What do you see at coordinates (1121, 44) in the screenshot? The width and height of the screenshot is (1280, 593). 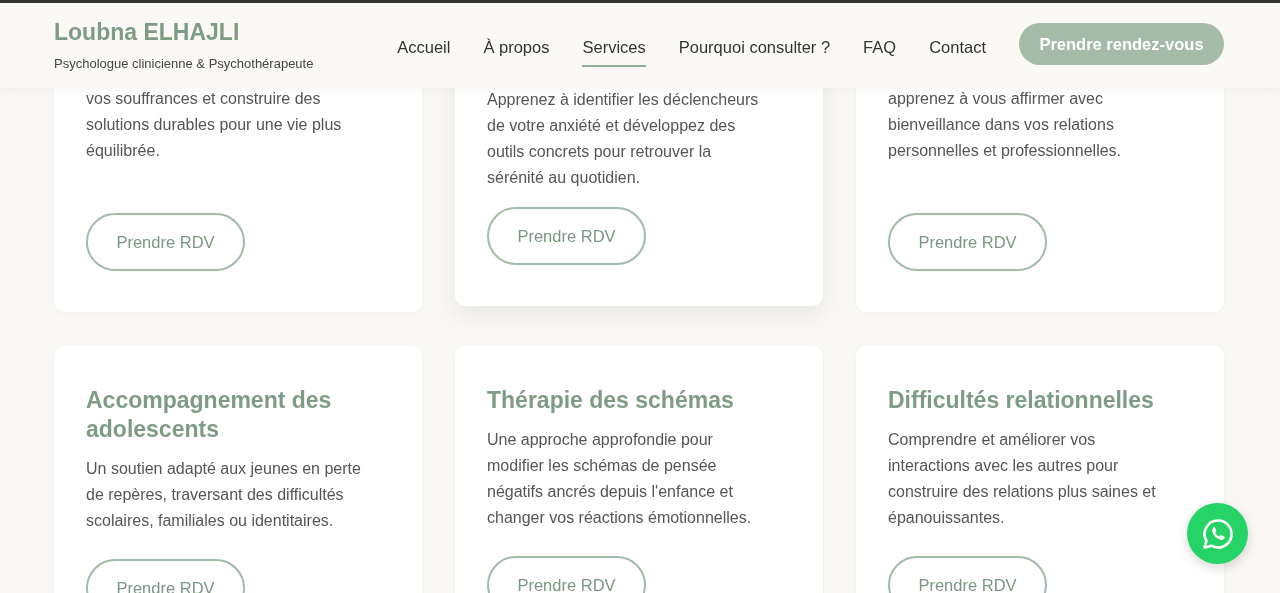 I see `appointment-button: Prendre rendez-vous` at bounding box center [1121, 44].